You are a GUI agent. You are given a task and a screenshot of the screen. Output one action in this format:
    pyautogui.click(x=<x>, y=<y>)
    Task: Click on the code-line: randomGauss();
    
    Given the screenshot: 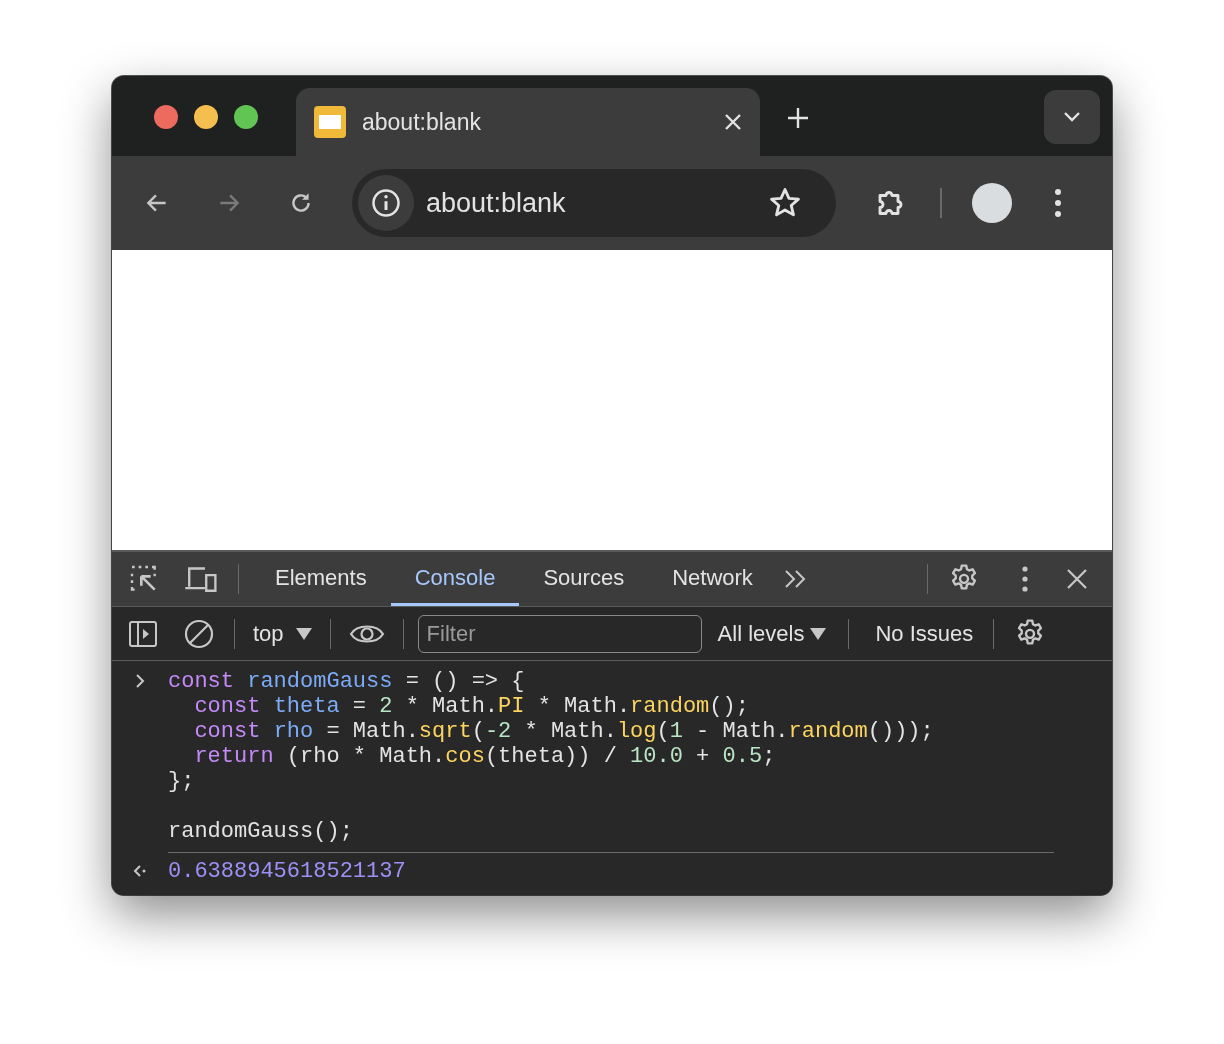 What is the action you would take?
    pyautogui.click(x=260, y=831)
    